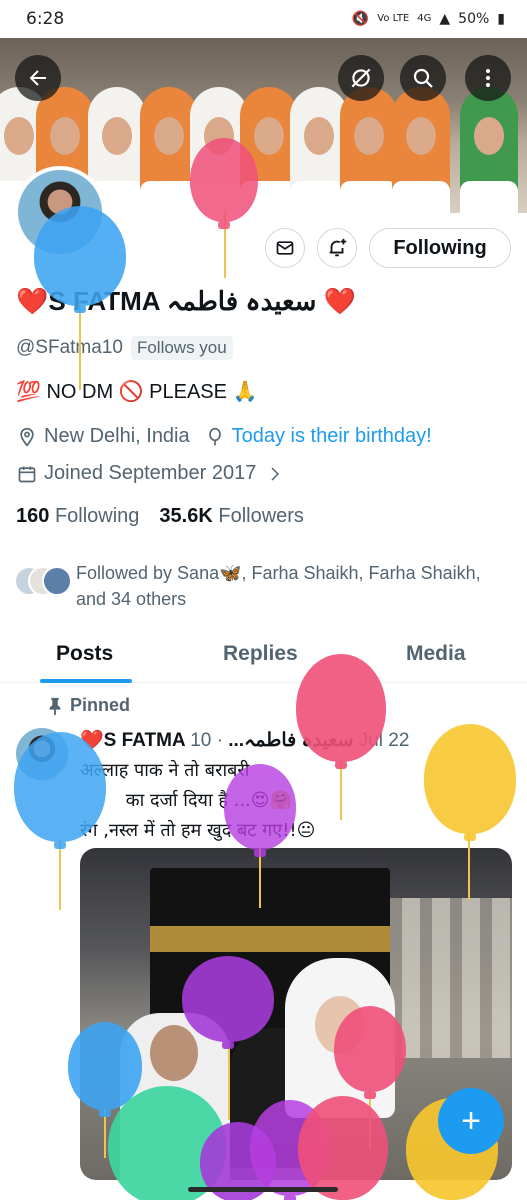  What do you see at coordinates (445, 19) in the screenshot?
I see `signal-icon: ▲` at bounding box center [445, 19].